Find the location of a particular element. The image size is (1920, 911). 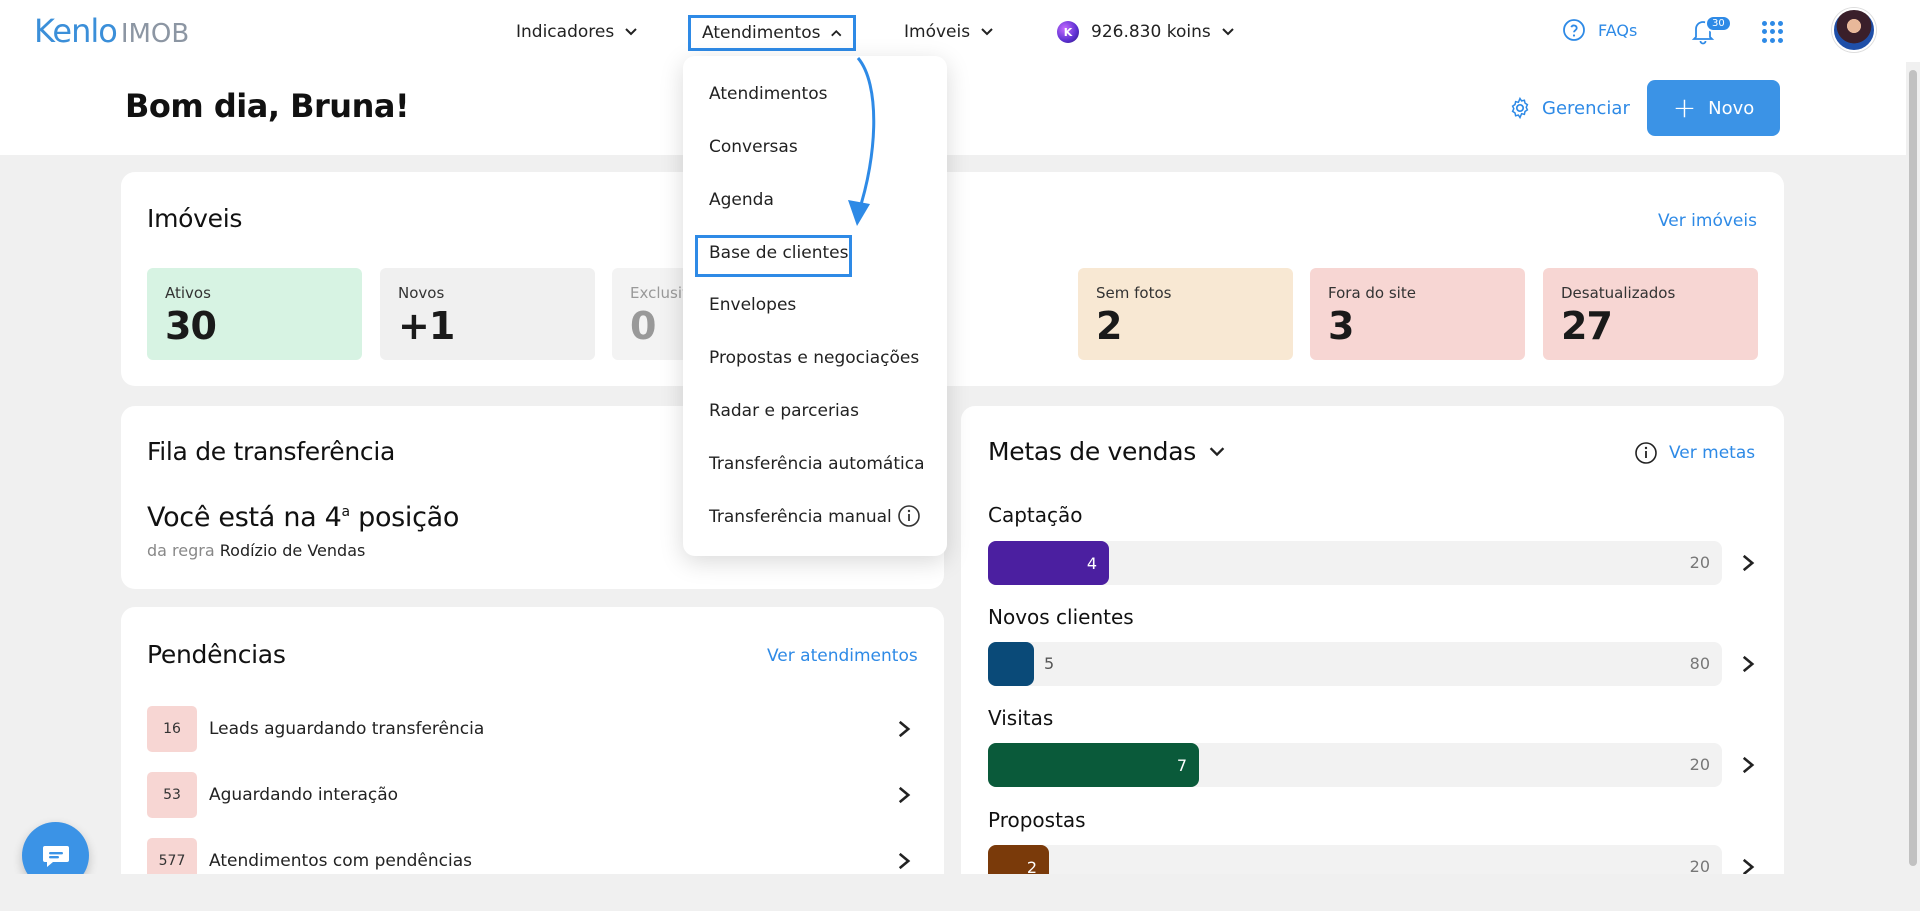

dropdown-item: Radar e parcerias is located at coordinates (784, 411).